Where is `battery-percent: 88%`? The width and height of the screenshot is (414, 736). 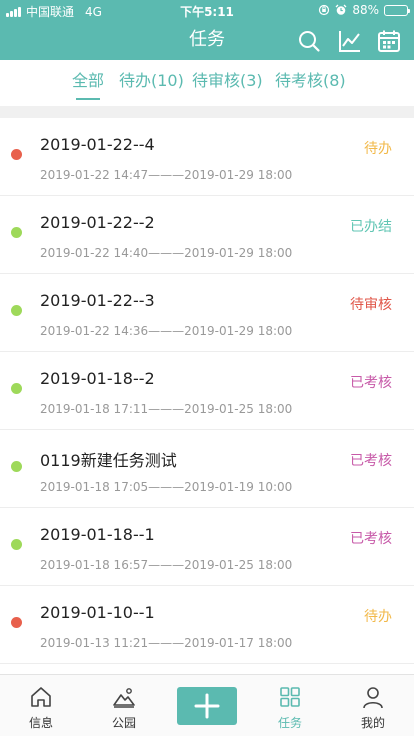
battery-percent: 88% is located at coordinates (365, 10).